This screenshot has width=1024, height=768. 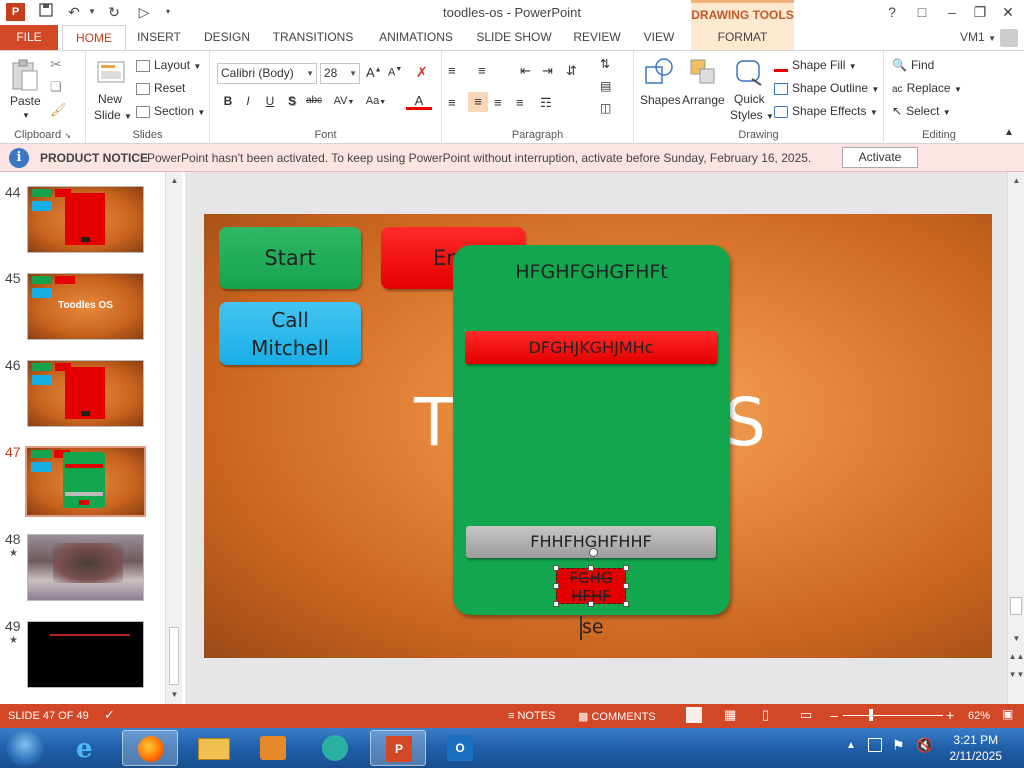 What do you see at coordinates (765, 715) in the screenshot?
I see `reading-view-icon: ▯` at bounding box center [765, 715].